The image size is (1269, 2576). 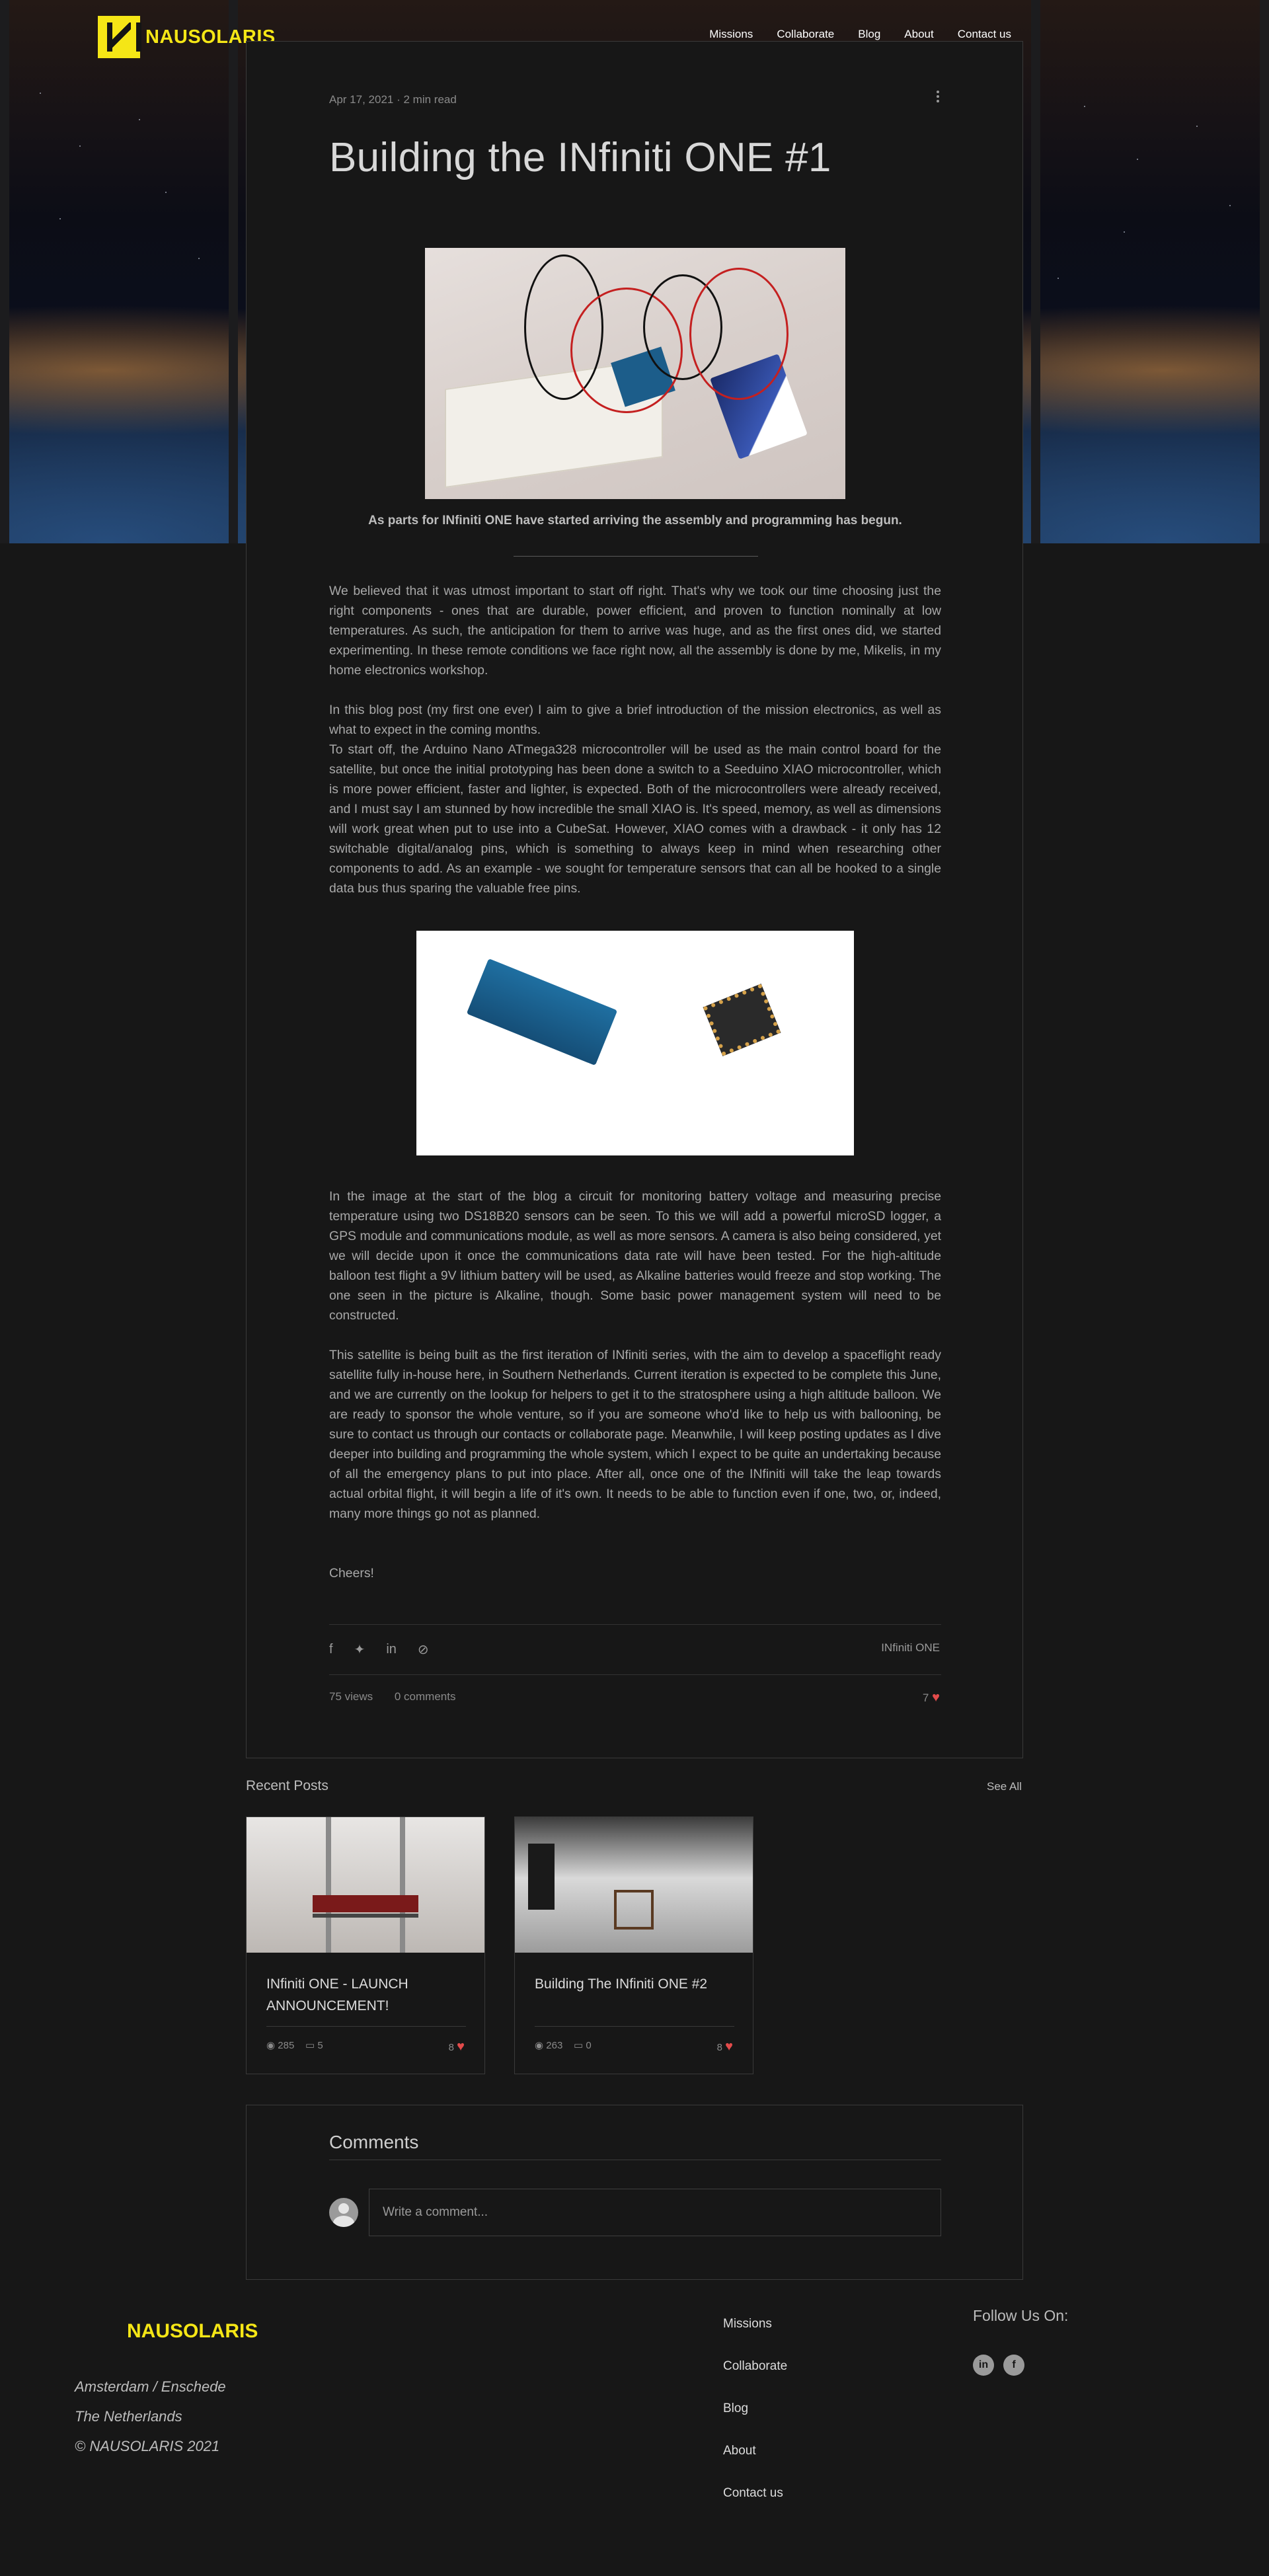 I want to click on follow-heading: Follow Us On:, so click(x=1021, y=2315).